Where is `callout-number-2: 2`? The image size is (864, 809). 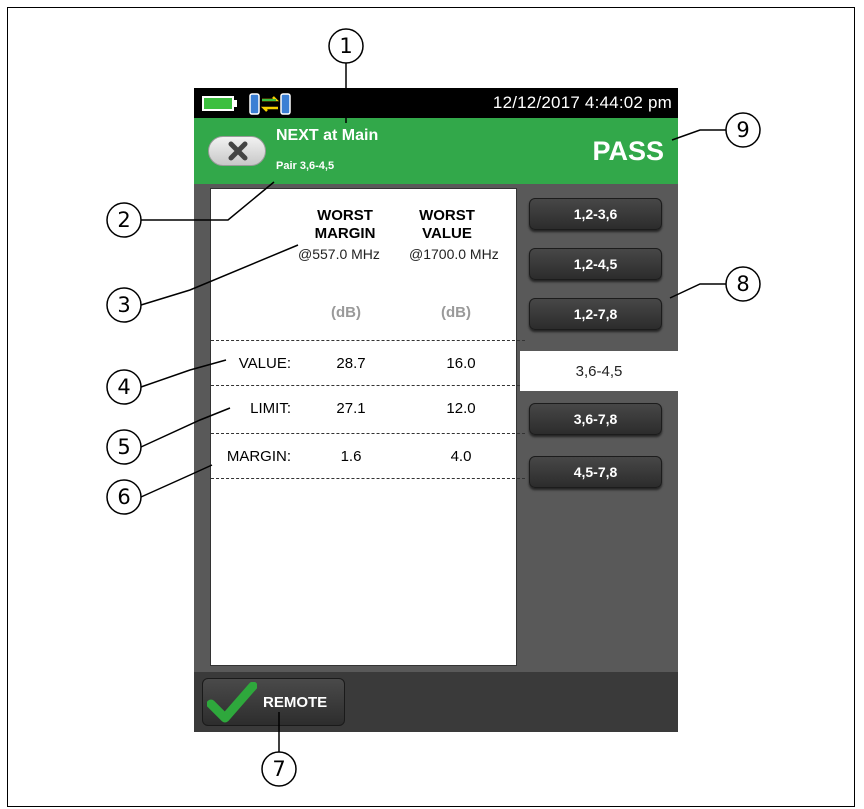 callout-number-2: 2 is located at coordinates (124, 220).